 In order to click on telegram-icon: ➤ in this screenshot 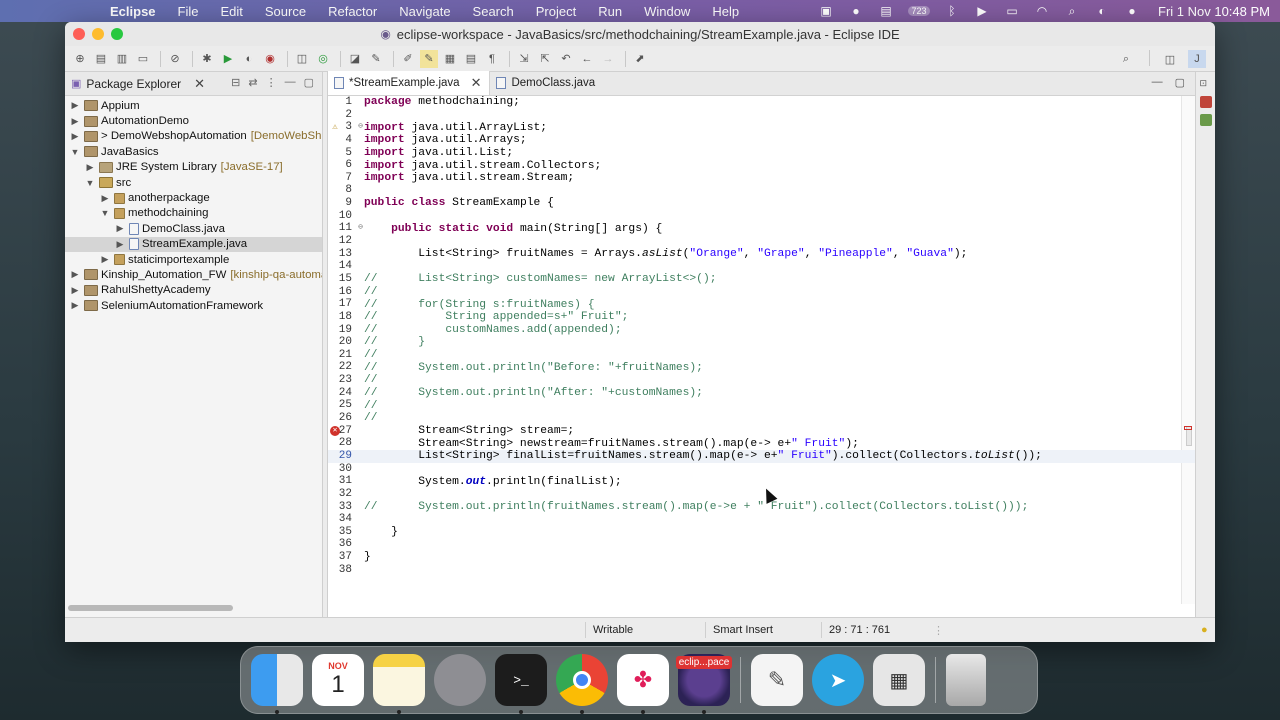, I will do `click(838, 680)`.